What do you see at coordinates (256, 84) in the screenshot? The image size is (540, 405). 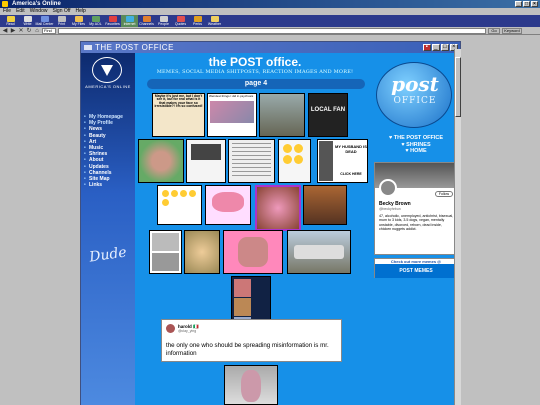 I see `page-number: page 4` at bounding box center [256, 84].